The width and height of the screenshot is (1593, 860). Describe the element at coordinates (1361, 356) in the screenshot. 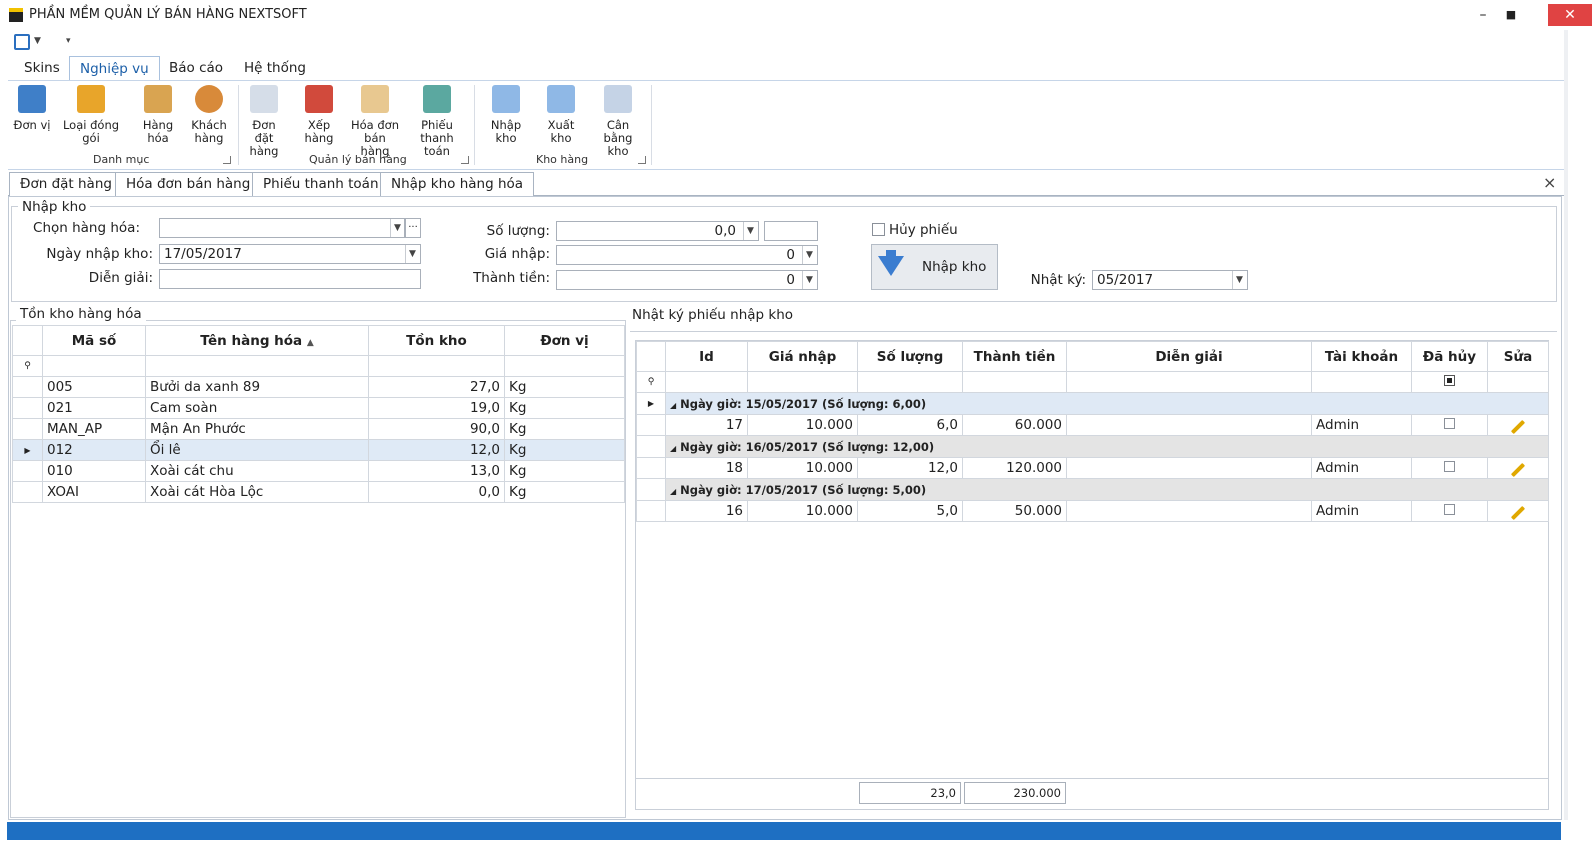

I see `col-tai-khoan: Tài khoản` at that location.